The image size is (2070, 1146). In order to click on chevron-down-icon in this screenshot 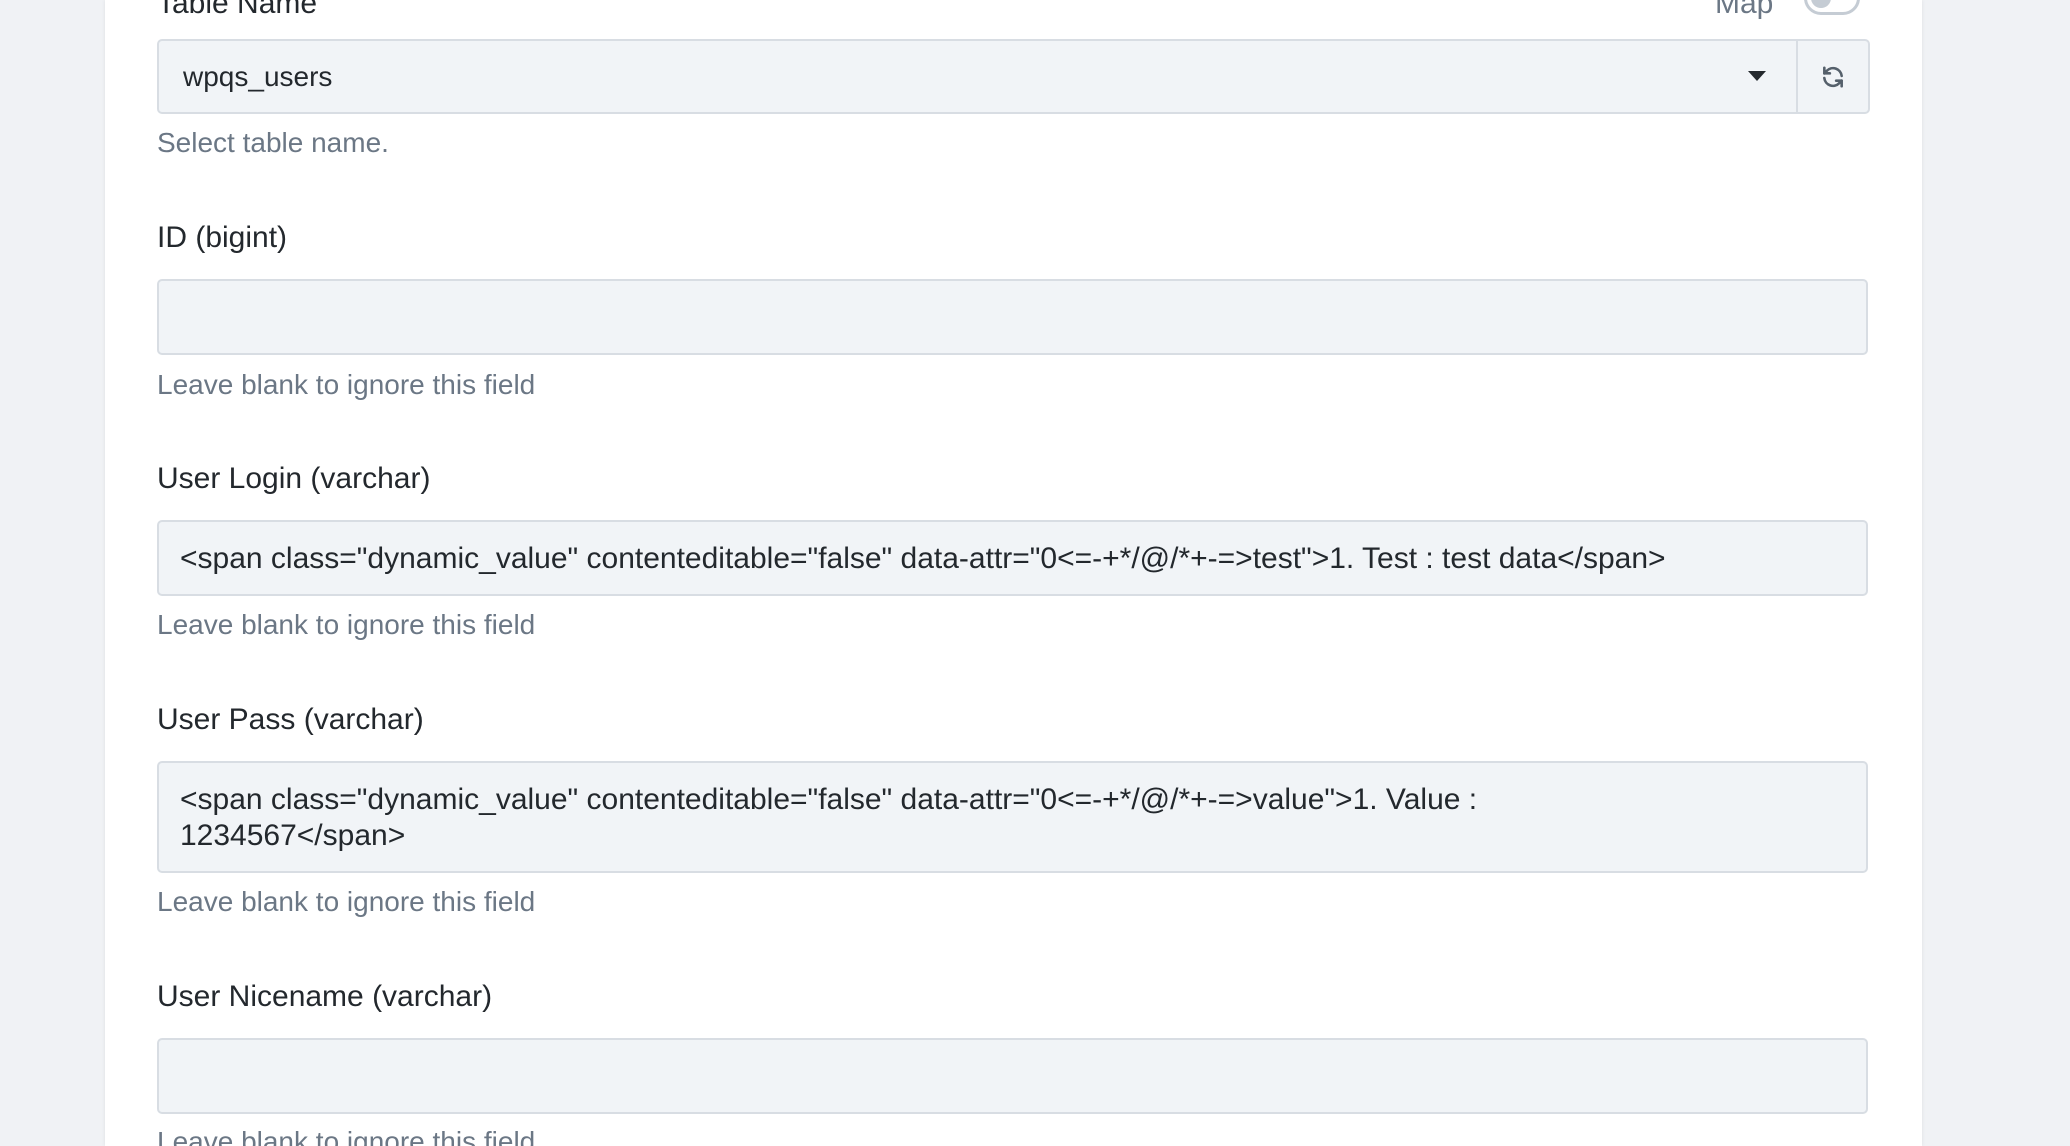, I will do `click(1757, 76)`.